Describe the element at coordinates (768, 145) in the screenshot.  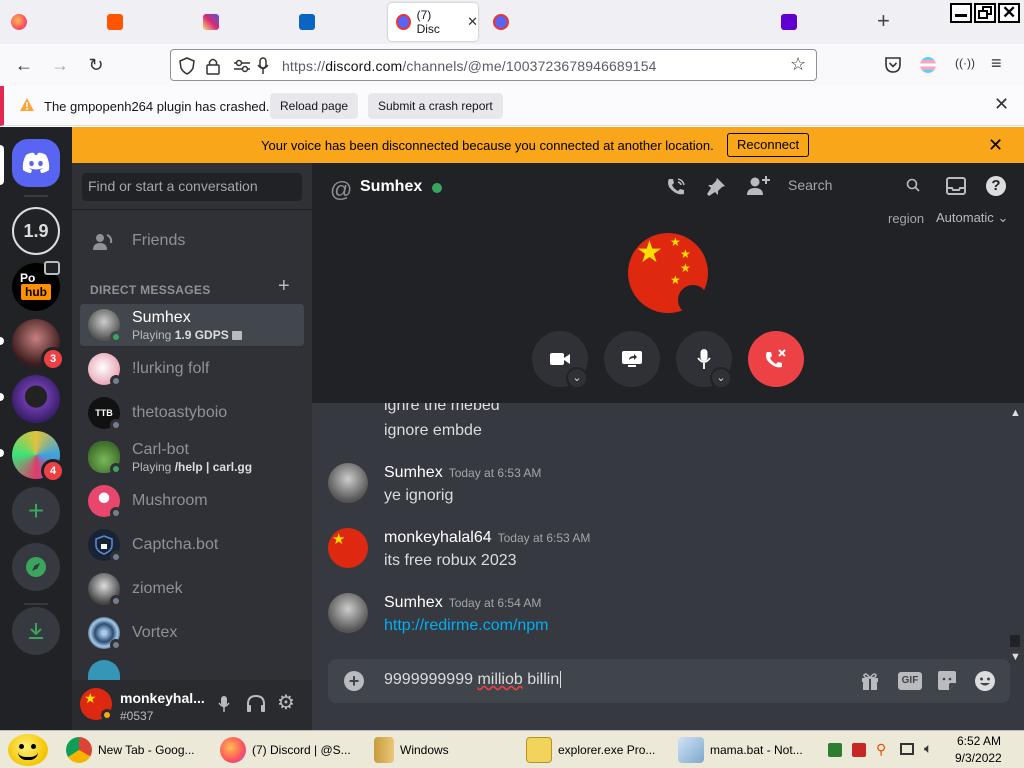
I see `reconnect-button: Reconnect` at that location.